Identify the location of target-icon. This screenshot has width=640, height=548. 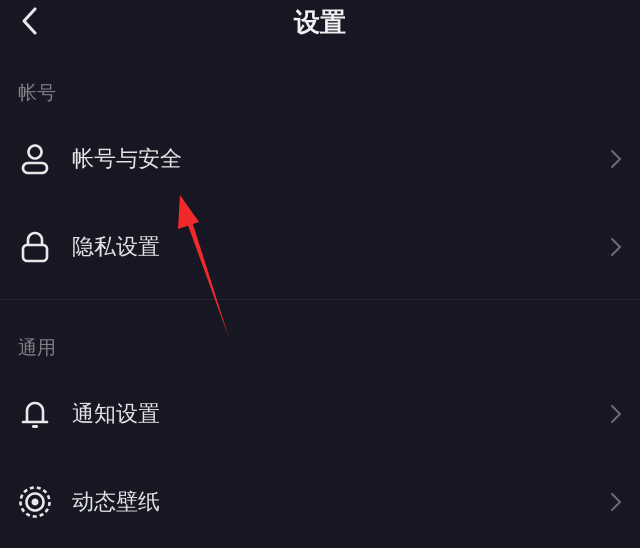
(35, 502).